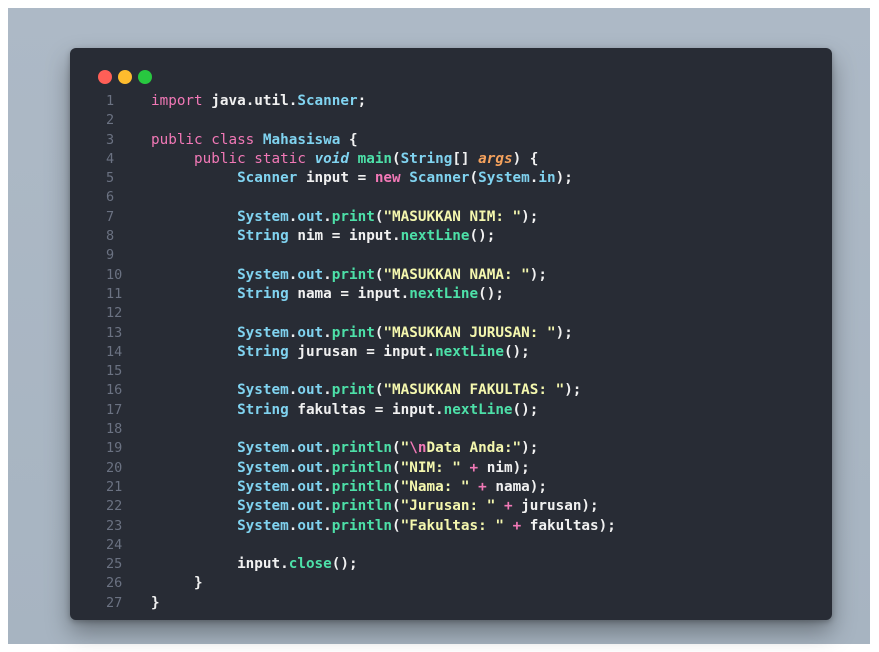 This screenshot has width=879, height=652. Describe the element at coordinates (125, 77) in the screenshot. I see `minimize-dot` at that location.